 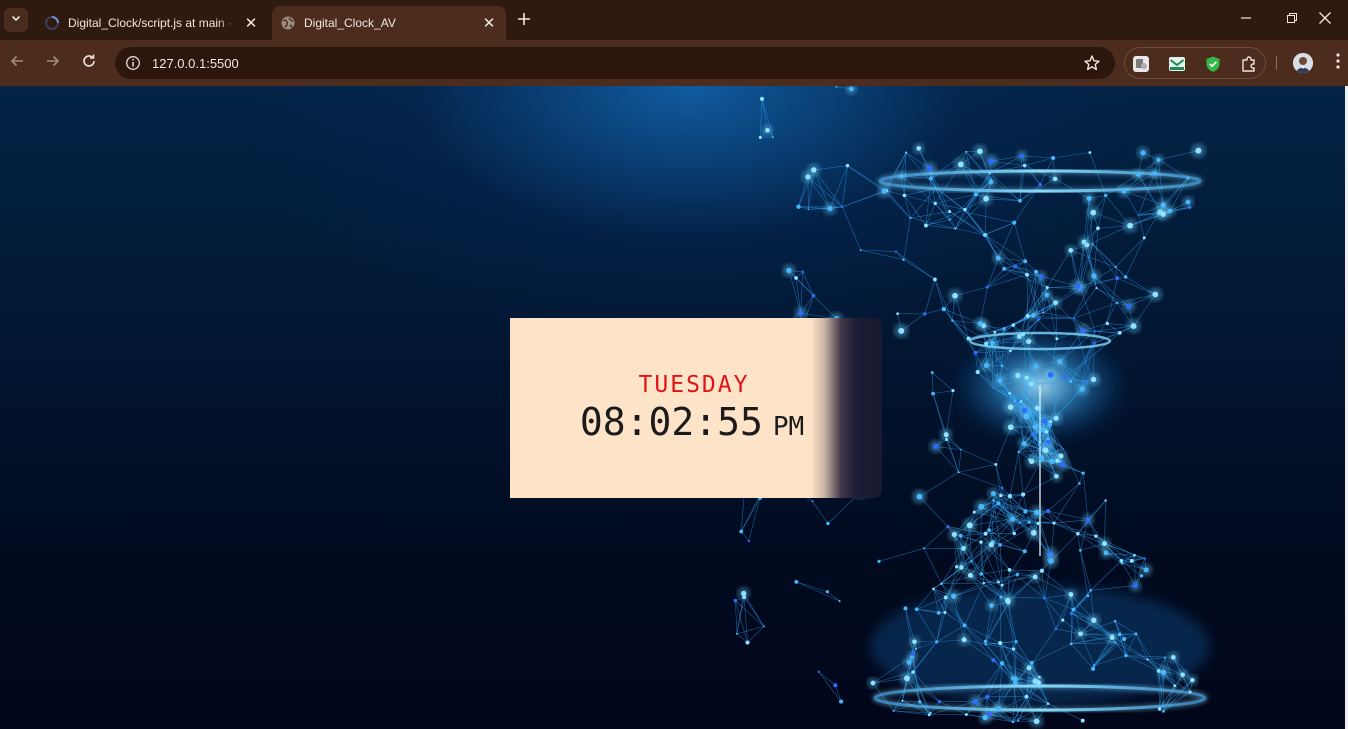 I want to click on minimize-button, so click(x=1246, y=20).